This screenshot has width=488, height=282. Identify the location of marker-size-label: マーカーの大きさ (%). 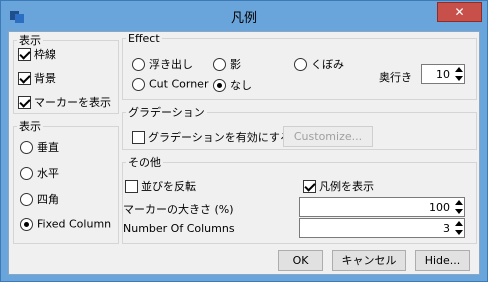
(178, 209).